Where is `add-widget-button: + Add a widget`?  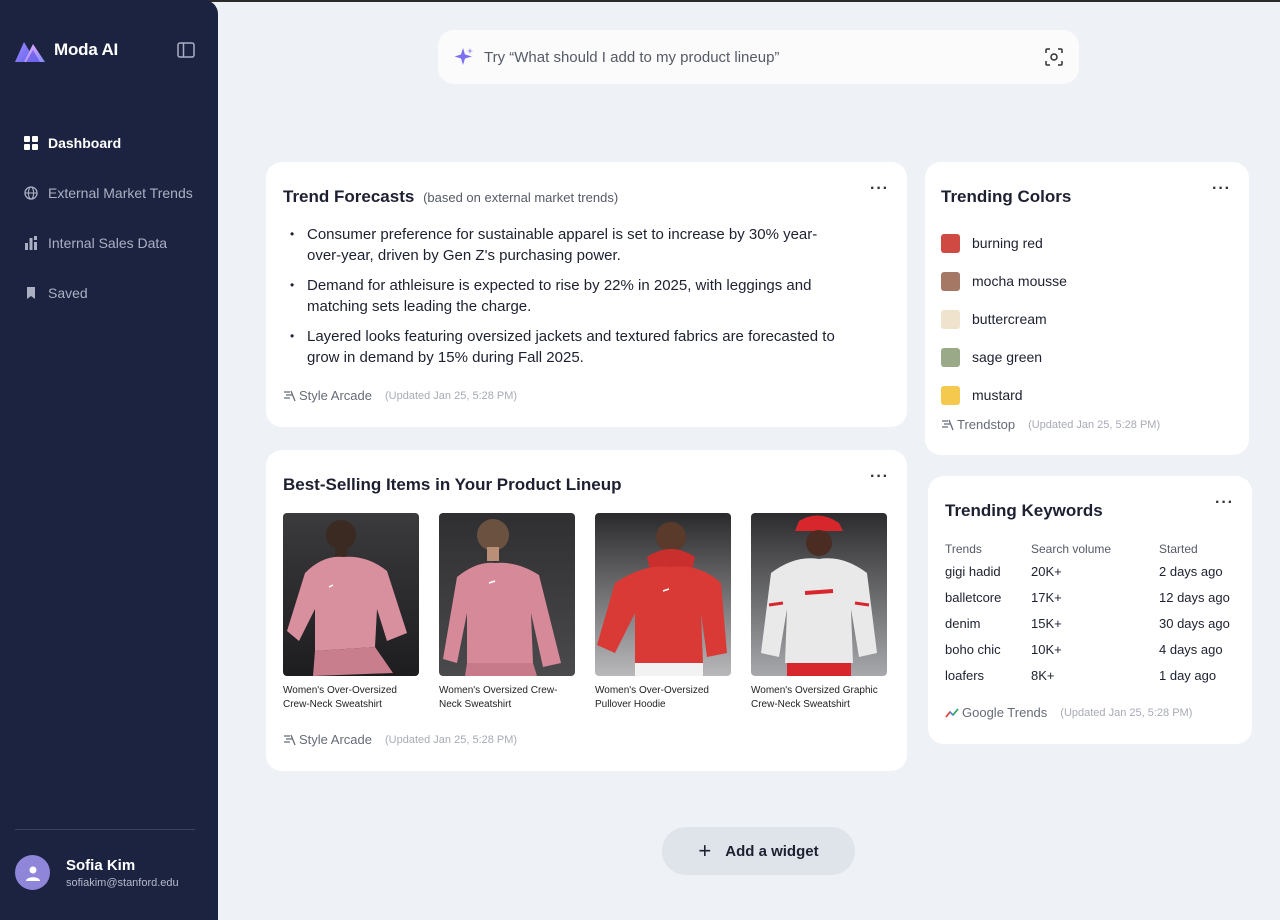
add-widget-button: + Add a widget is located at coordinates (758, 851).